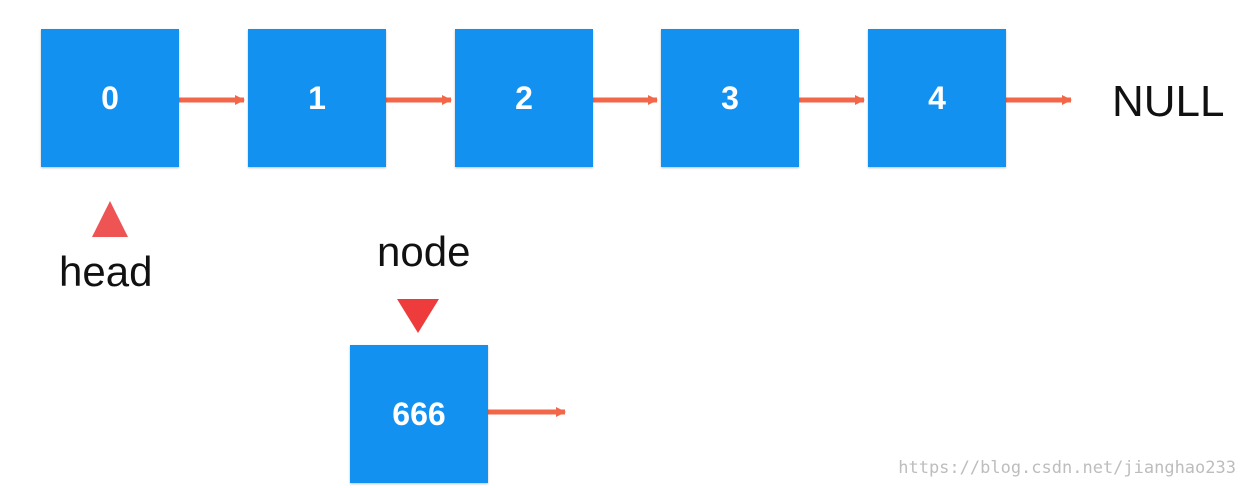  I want to click on watermark: https://blog.csdn.net/jianghao233, so click(1067, 468).